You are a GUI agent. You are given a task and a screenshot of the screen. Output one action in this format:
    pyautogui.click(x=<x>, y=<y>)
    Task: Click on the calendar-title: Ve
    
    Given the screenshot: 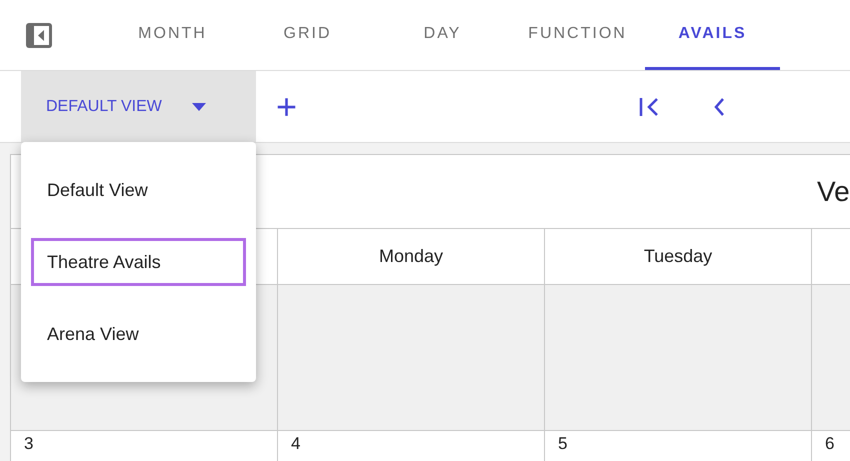 What is the action you would take?
    pyautogui.click(x=833, y=191)
    